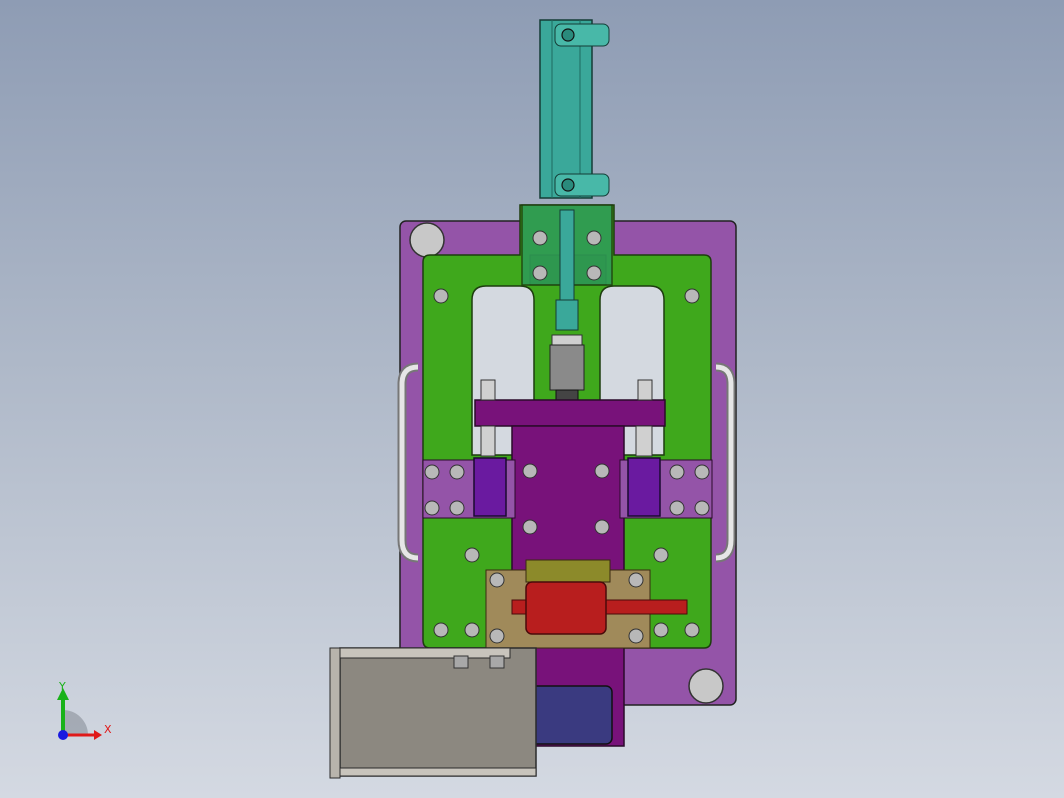 This screenshot has width=1064, height=798. Describe the element at coordinates (666, 488) in the screenshot. I see `right-clamp-assembly` at that location.